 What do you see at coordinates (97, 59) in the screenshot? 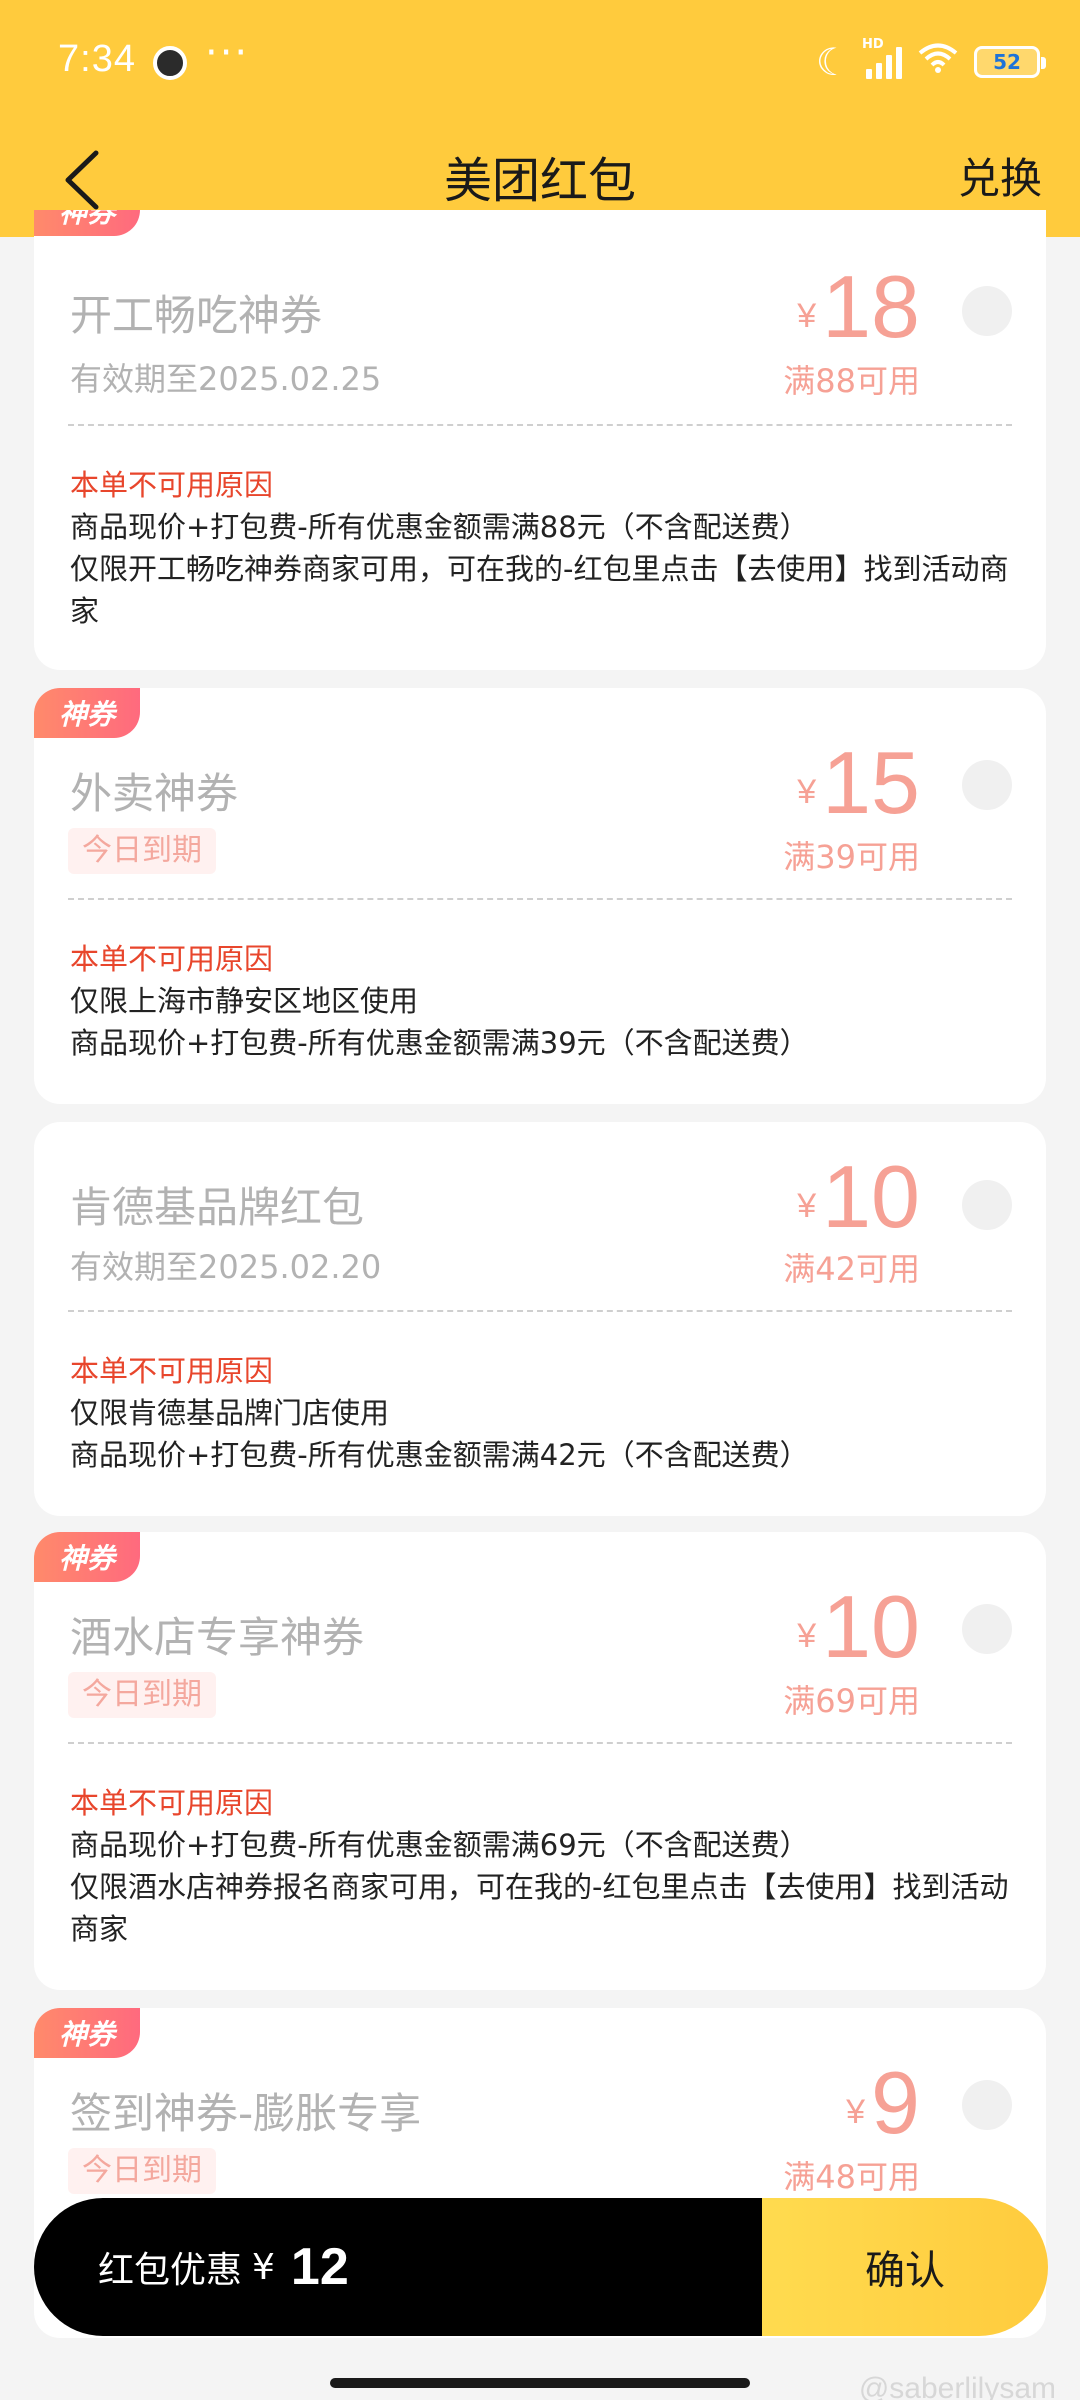
I see `status-time: 7:34` at bounding box center [97, 59].